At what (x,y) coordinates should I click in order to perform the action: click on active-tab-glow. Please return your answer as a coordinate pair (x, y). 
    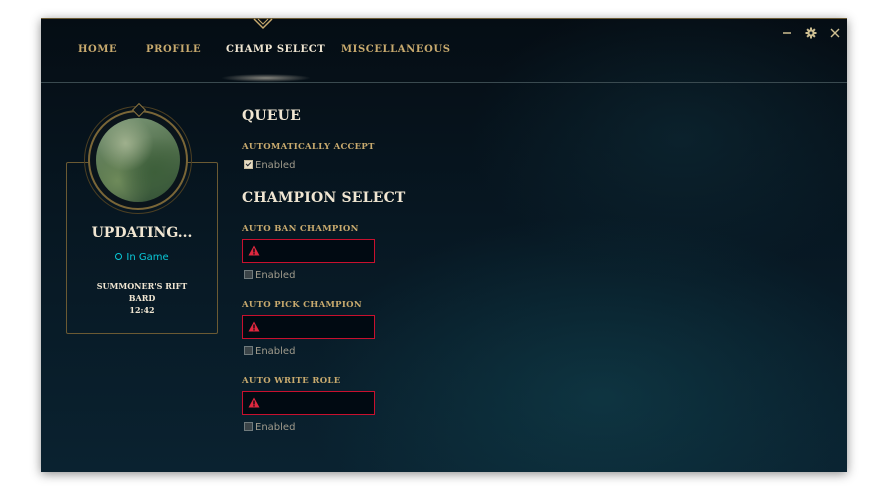
    Looking at the image, I should click on (266, 78).